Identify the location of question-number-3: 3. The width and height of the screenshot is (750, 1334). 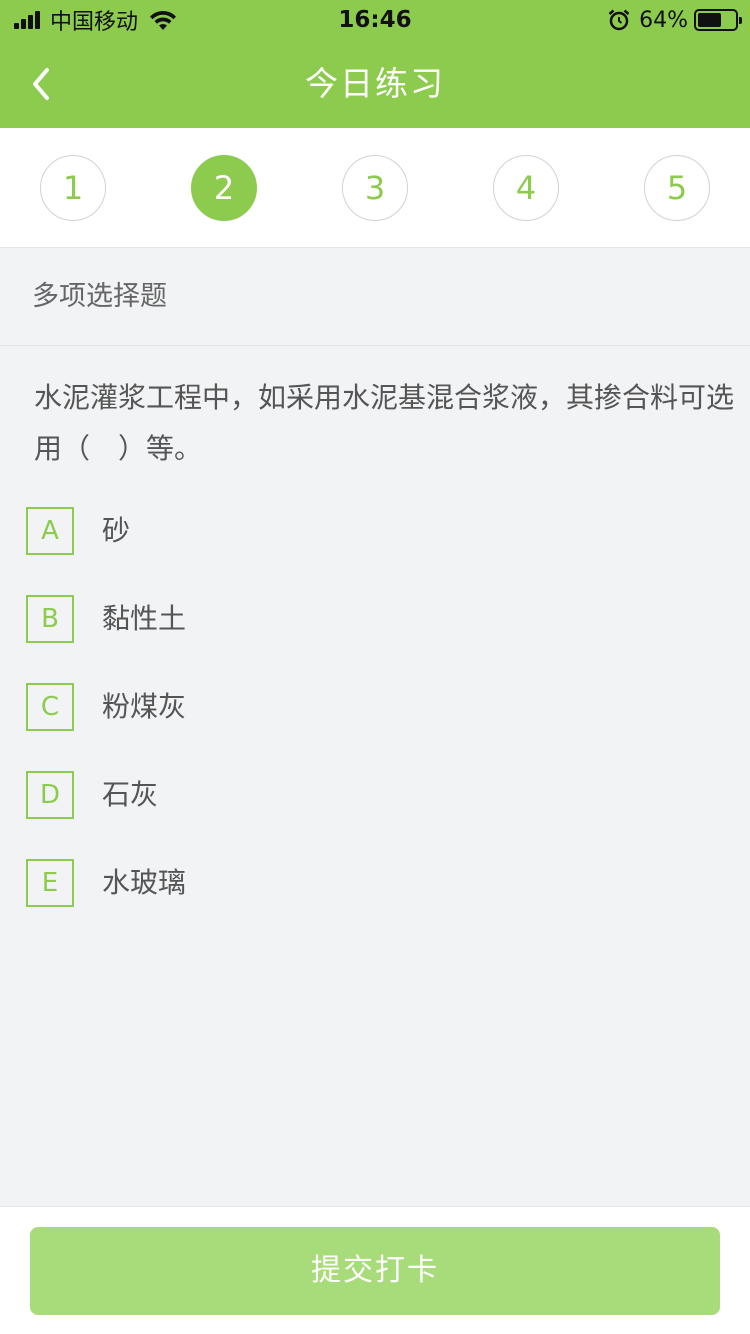
(375, 188).